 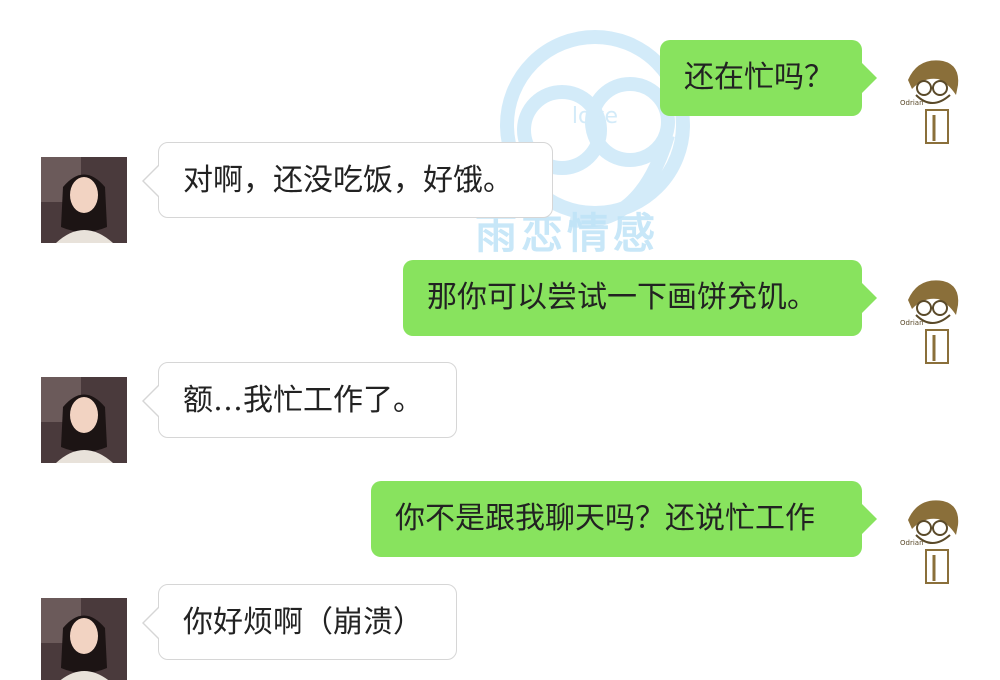 I want to click on message-bubble-sent: 还在忙吗？, so click(x=761, y=78).